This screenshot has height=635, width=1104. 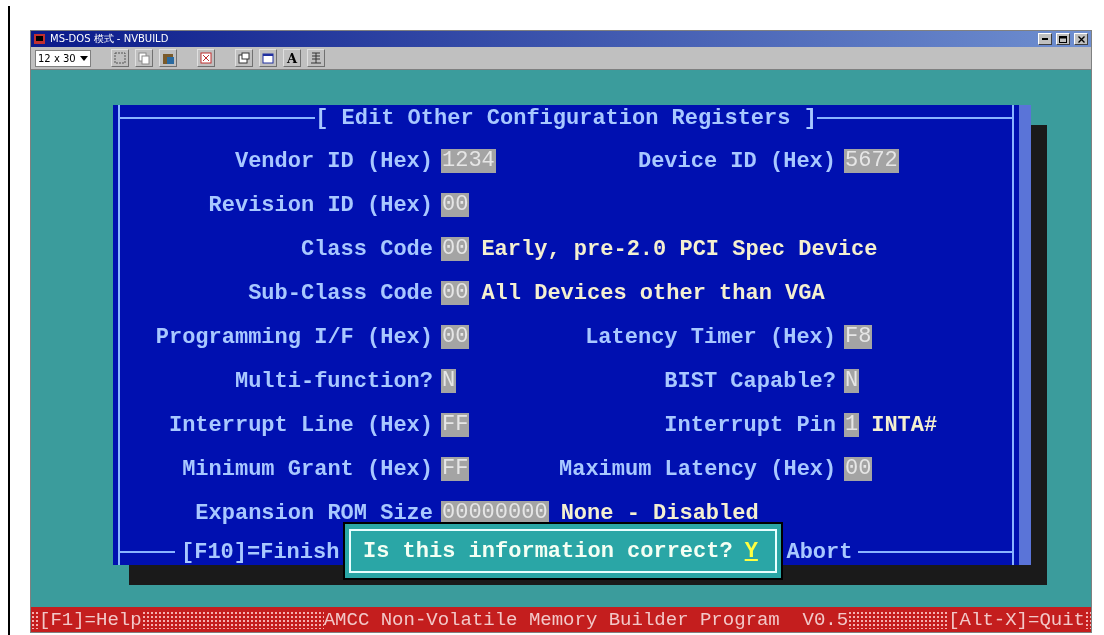 I want to click on font-size-dropdown: 12 x 30, so click(x=63, y=58).